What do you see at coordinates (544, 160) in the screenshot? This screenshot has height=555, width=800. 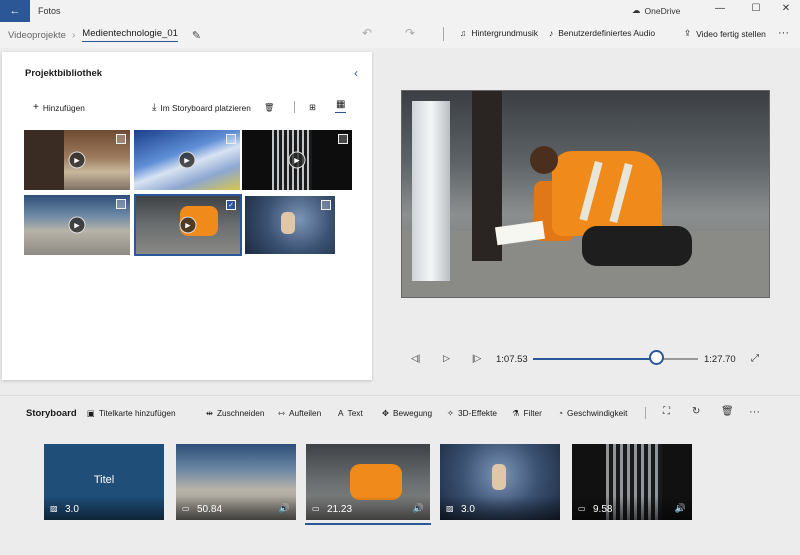 I see `preview-worker-head` at bounding box center [544, 160].